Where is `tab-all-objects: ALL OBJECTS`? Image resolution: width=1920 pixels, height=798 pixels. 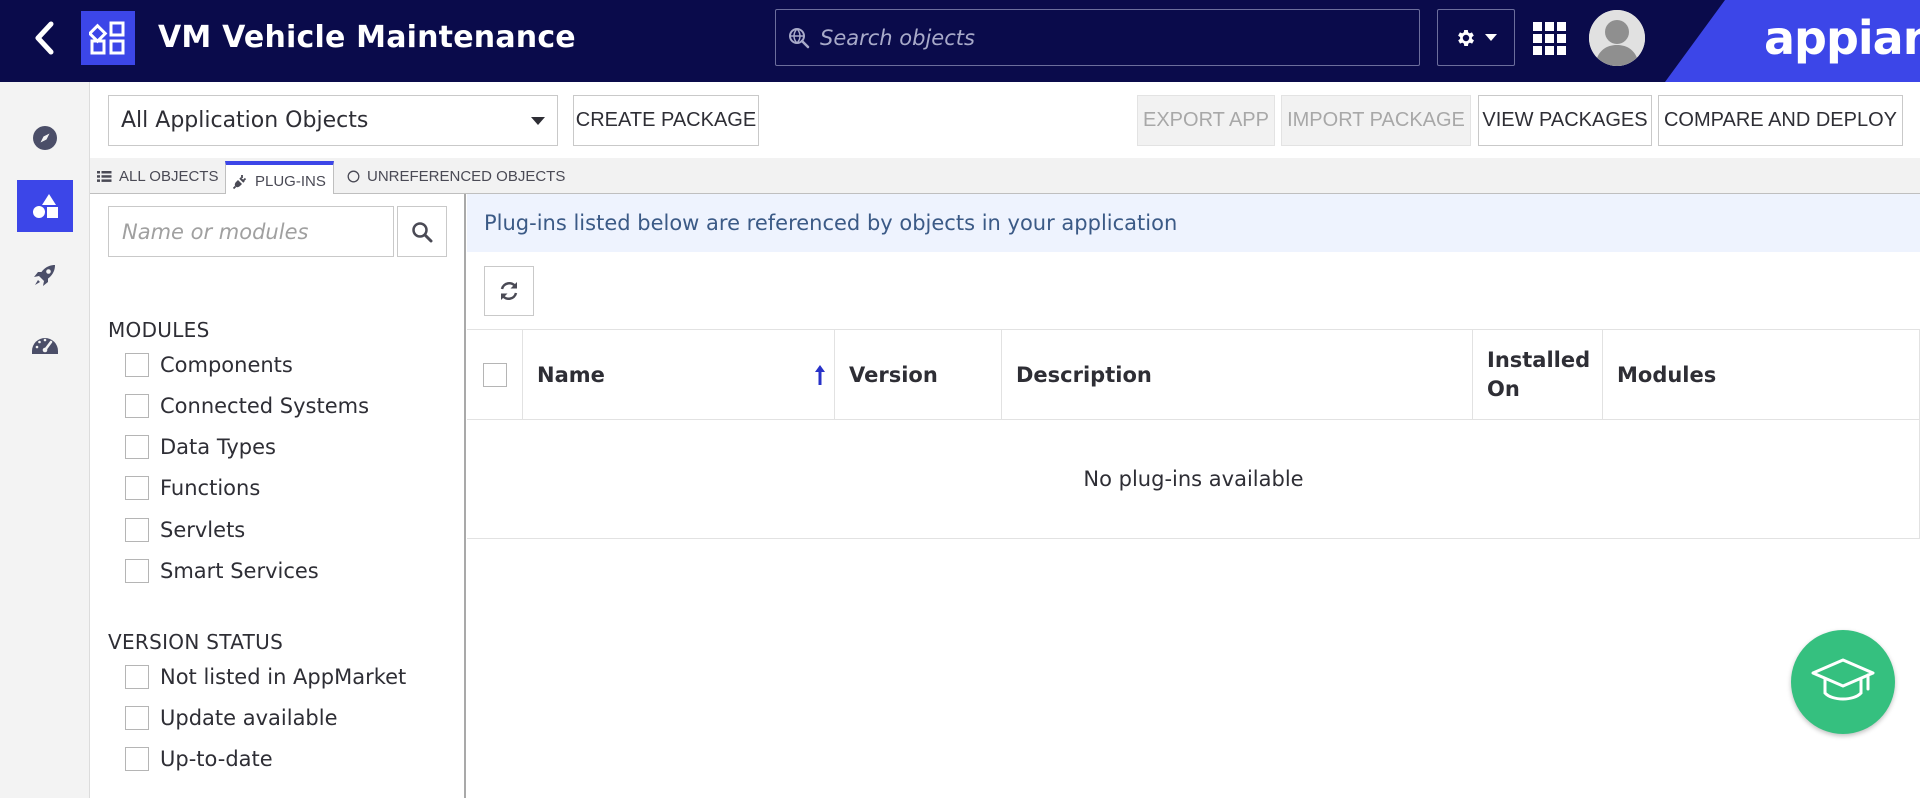
tab-all-objects: ALL OBJECTS is located at coordinates (157, 176).